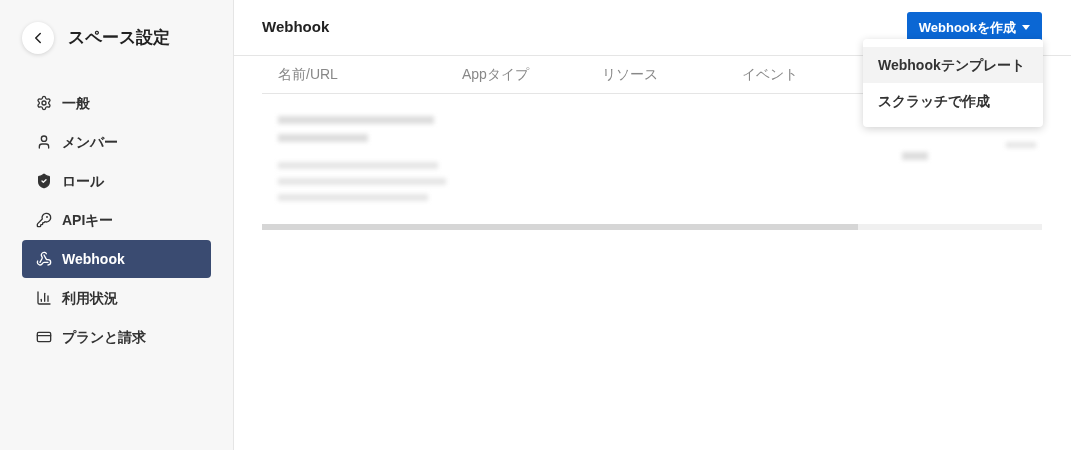 Image resolution: width=1071 pixels, height=450 pixels. What do you see at coordinates (38, 38) in the screenshot?
I see `back-button` at bounding box center [38, 38].